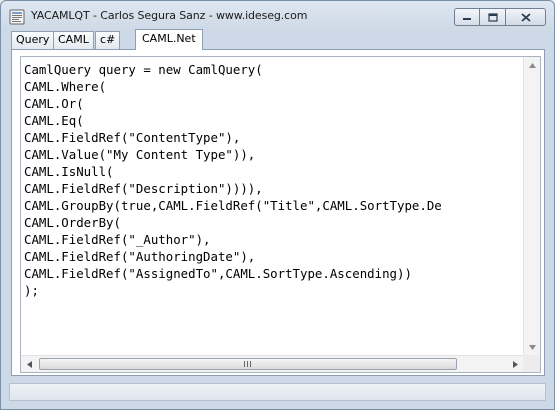  What do you see at coordinates (69, 171) in the screenshot?
I see `code-line: CAML.IsNull(` at bounding box center [69, 171].